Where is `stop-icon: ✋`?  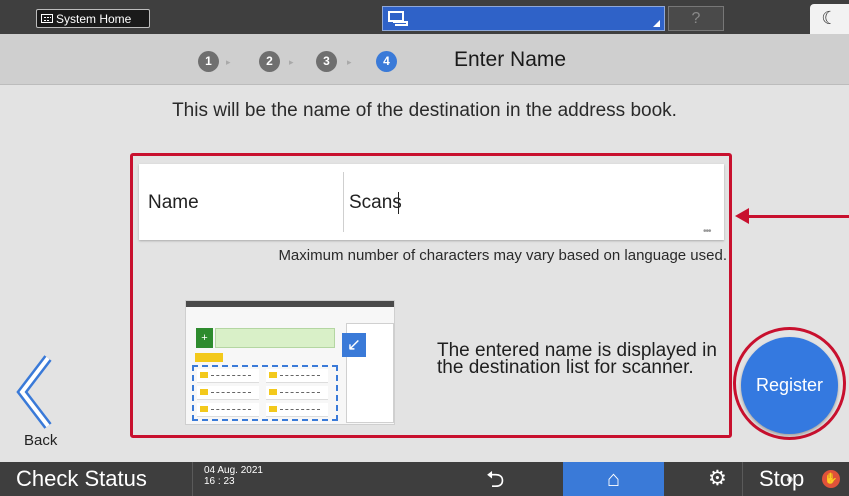 stop-icon: ✋ is located at coordinates (831, 479).